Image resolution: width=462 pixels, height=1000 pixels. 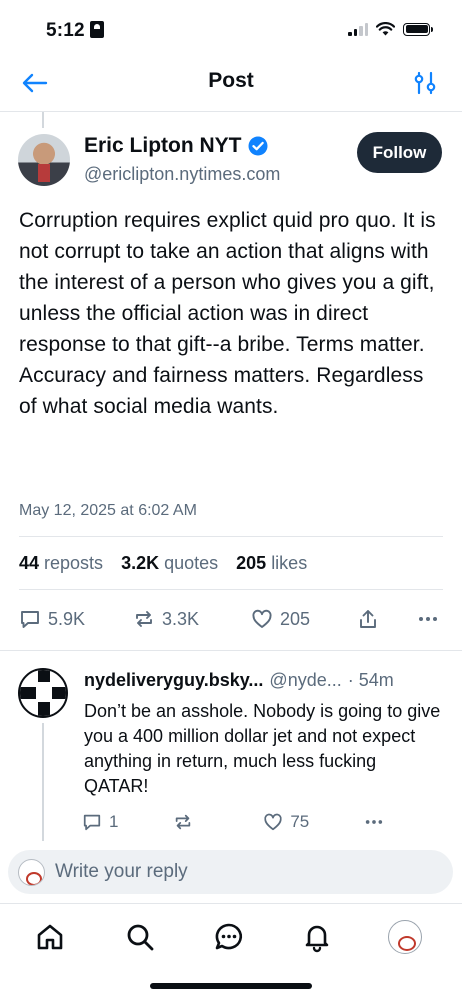 I want to click on quotes-count: 3.2K, so click(x=140, y=563).